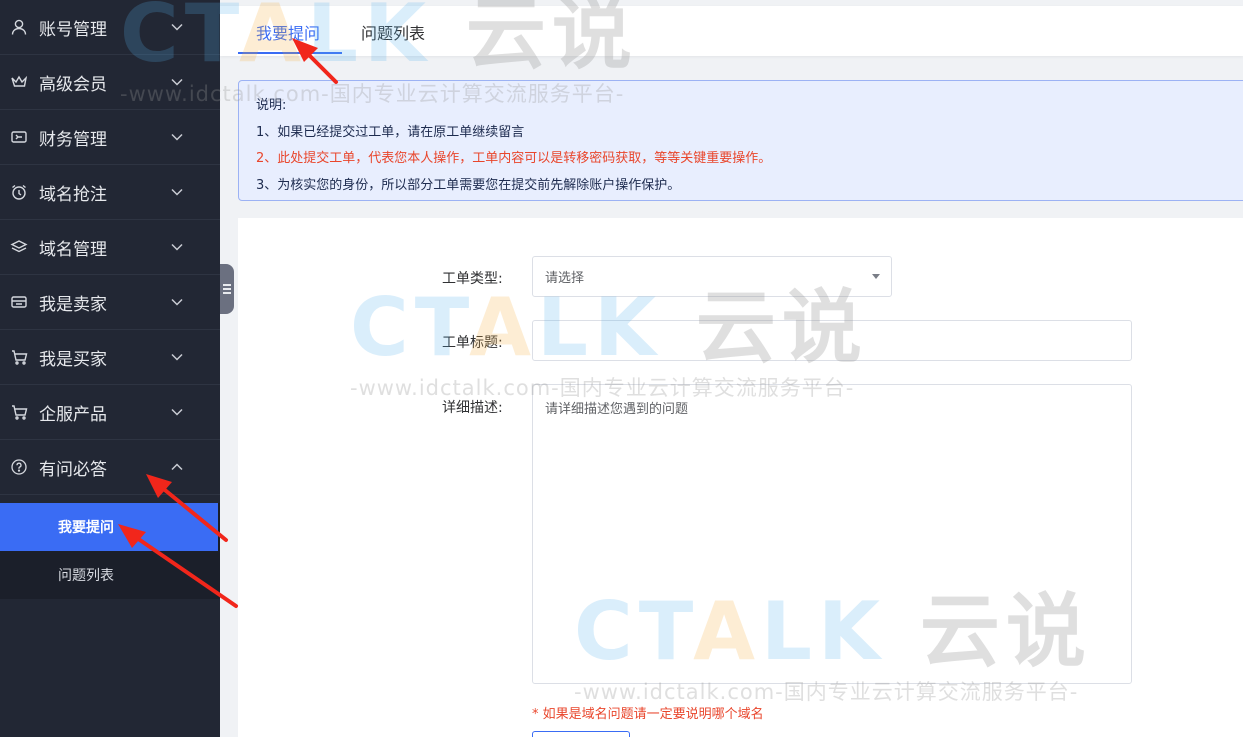 The image size is (1243, 737). I want to click on submenu-item-ask: 我要提问, so click(109, 527).